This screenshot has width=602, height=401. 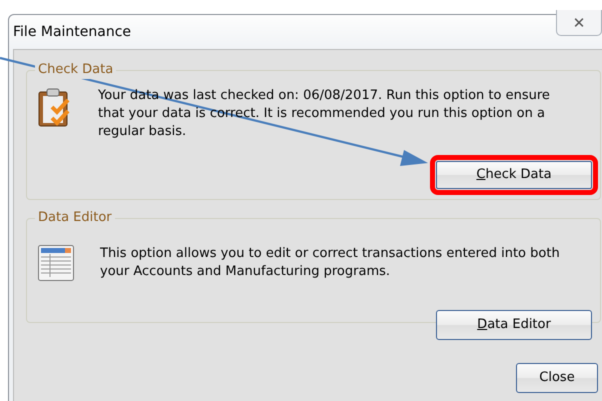 What do you see at coordinates (557, 378) in the screenshot?
I see `close-dialog-button: Close` at bounding box center [557, 378].